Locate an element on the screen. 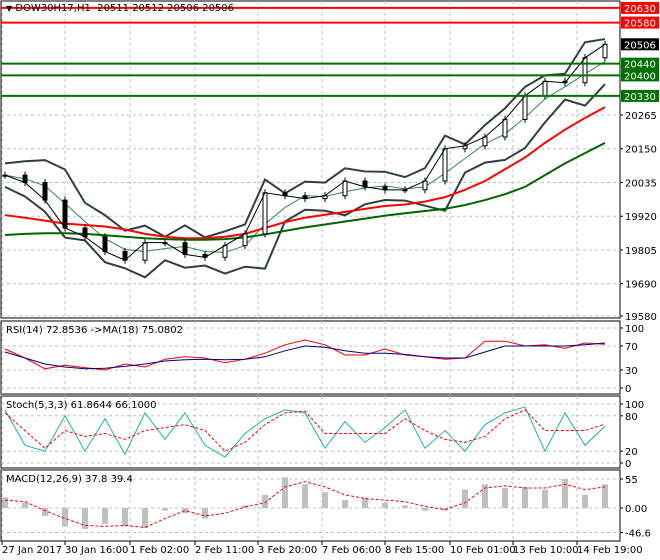 Image resolution: width=660 pixels, height=560 pixels. stoch-main-line is located at coordinates (305, 432).